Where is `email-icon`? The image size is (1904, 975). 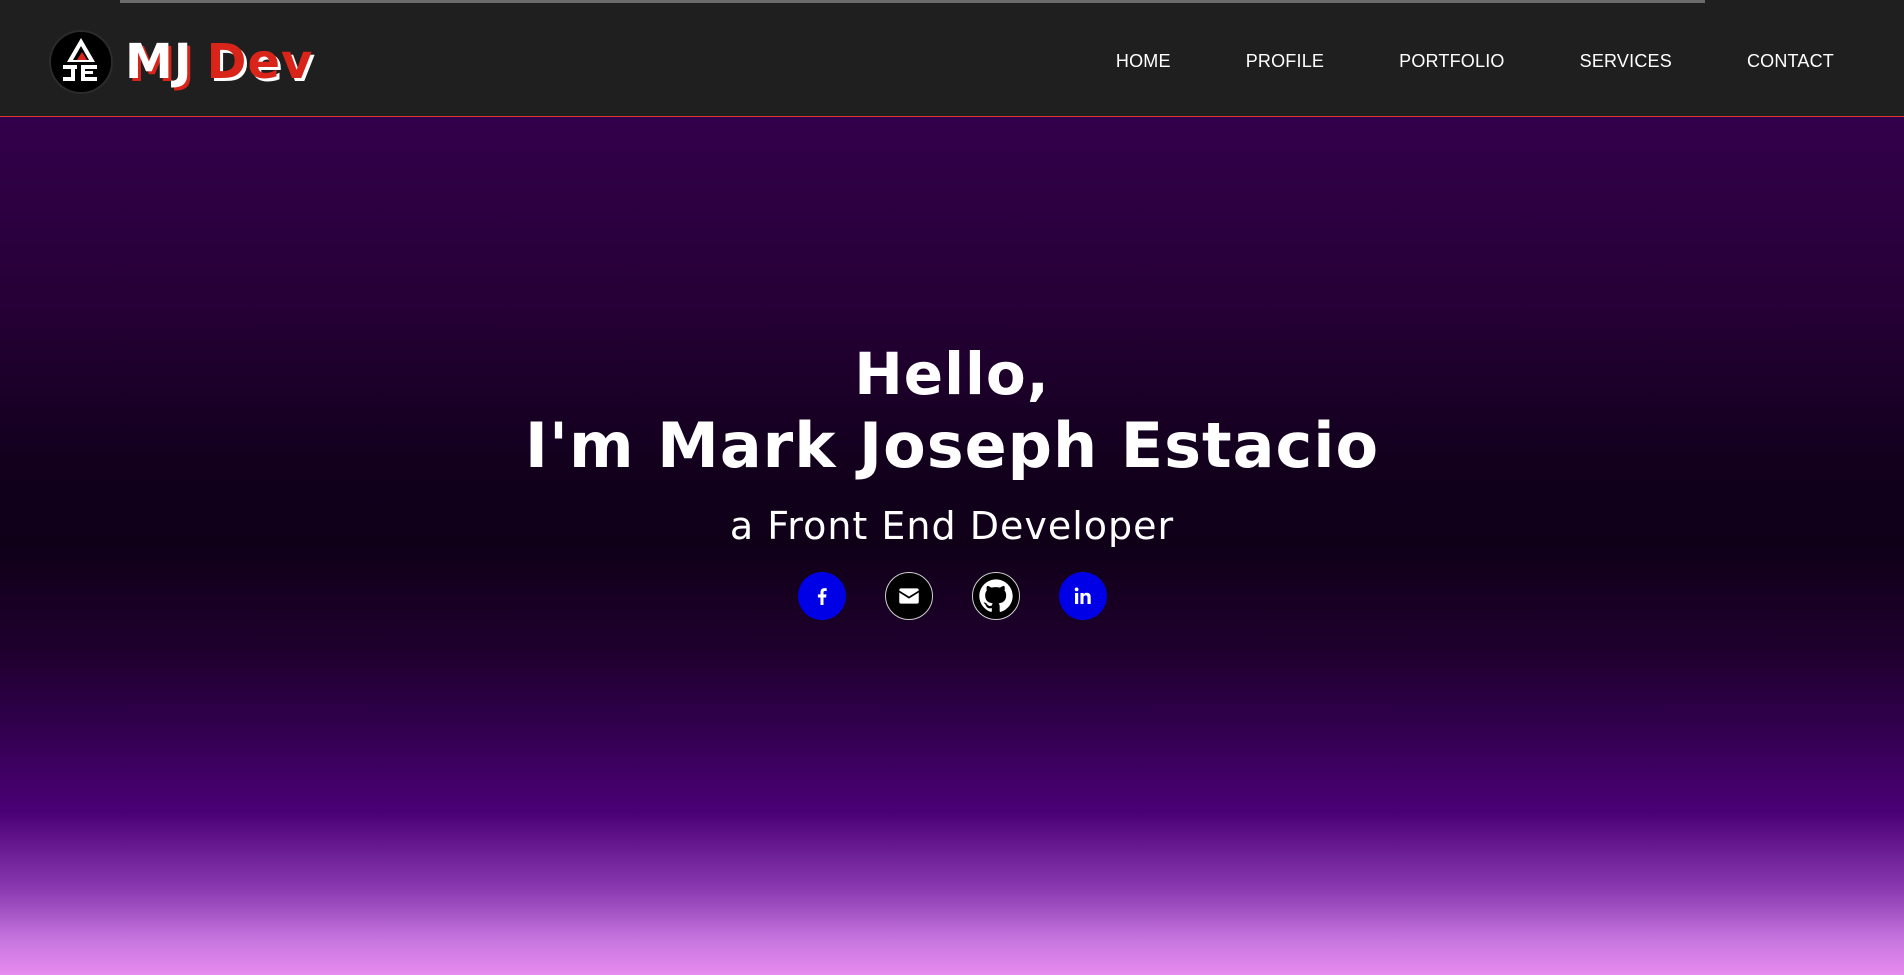
email-icon is located at coordinates (908, 596).